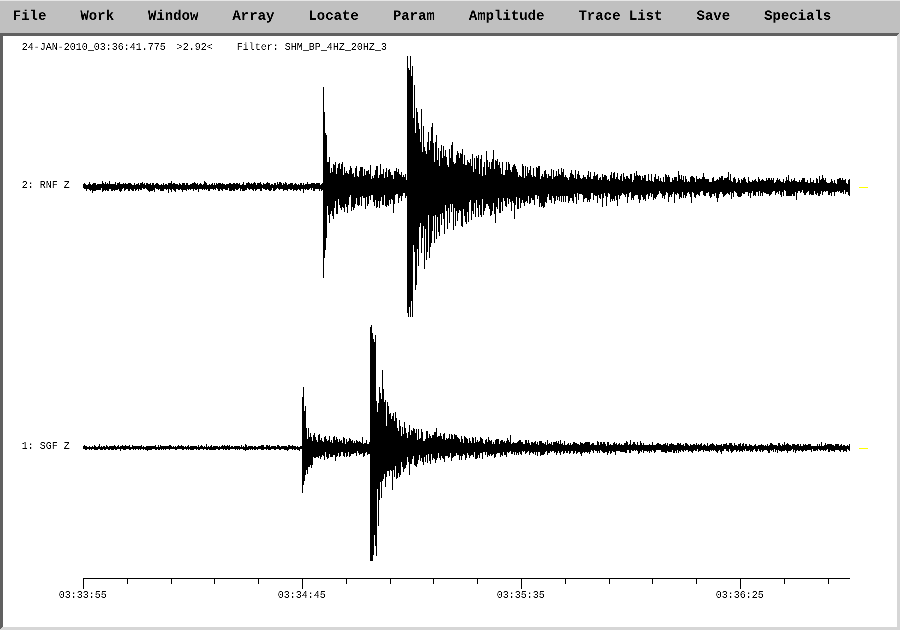 This screenshot has height=630, width=900. I want to click on filter-text: Filter: SHM_BP_4HZ_20HZ_3, so click(312, 49).